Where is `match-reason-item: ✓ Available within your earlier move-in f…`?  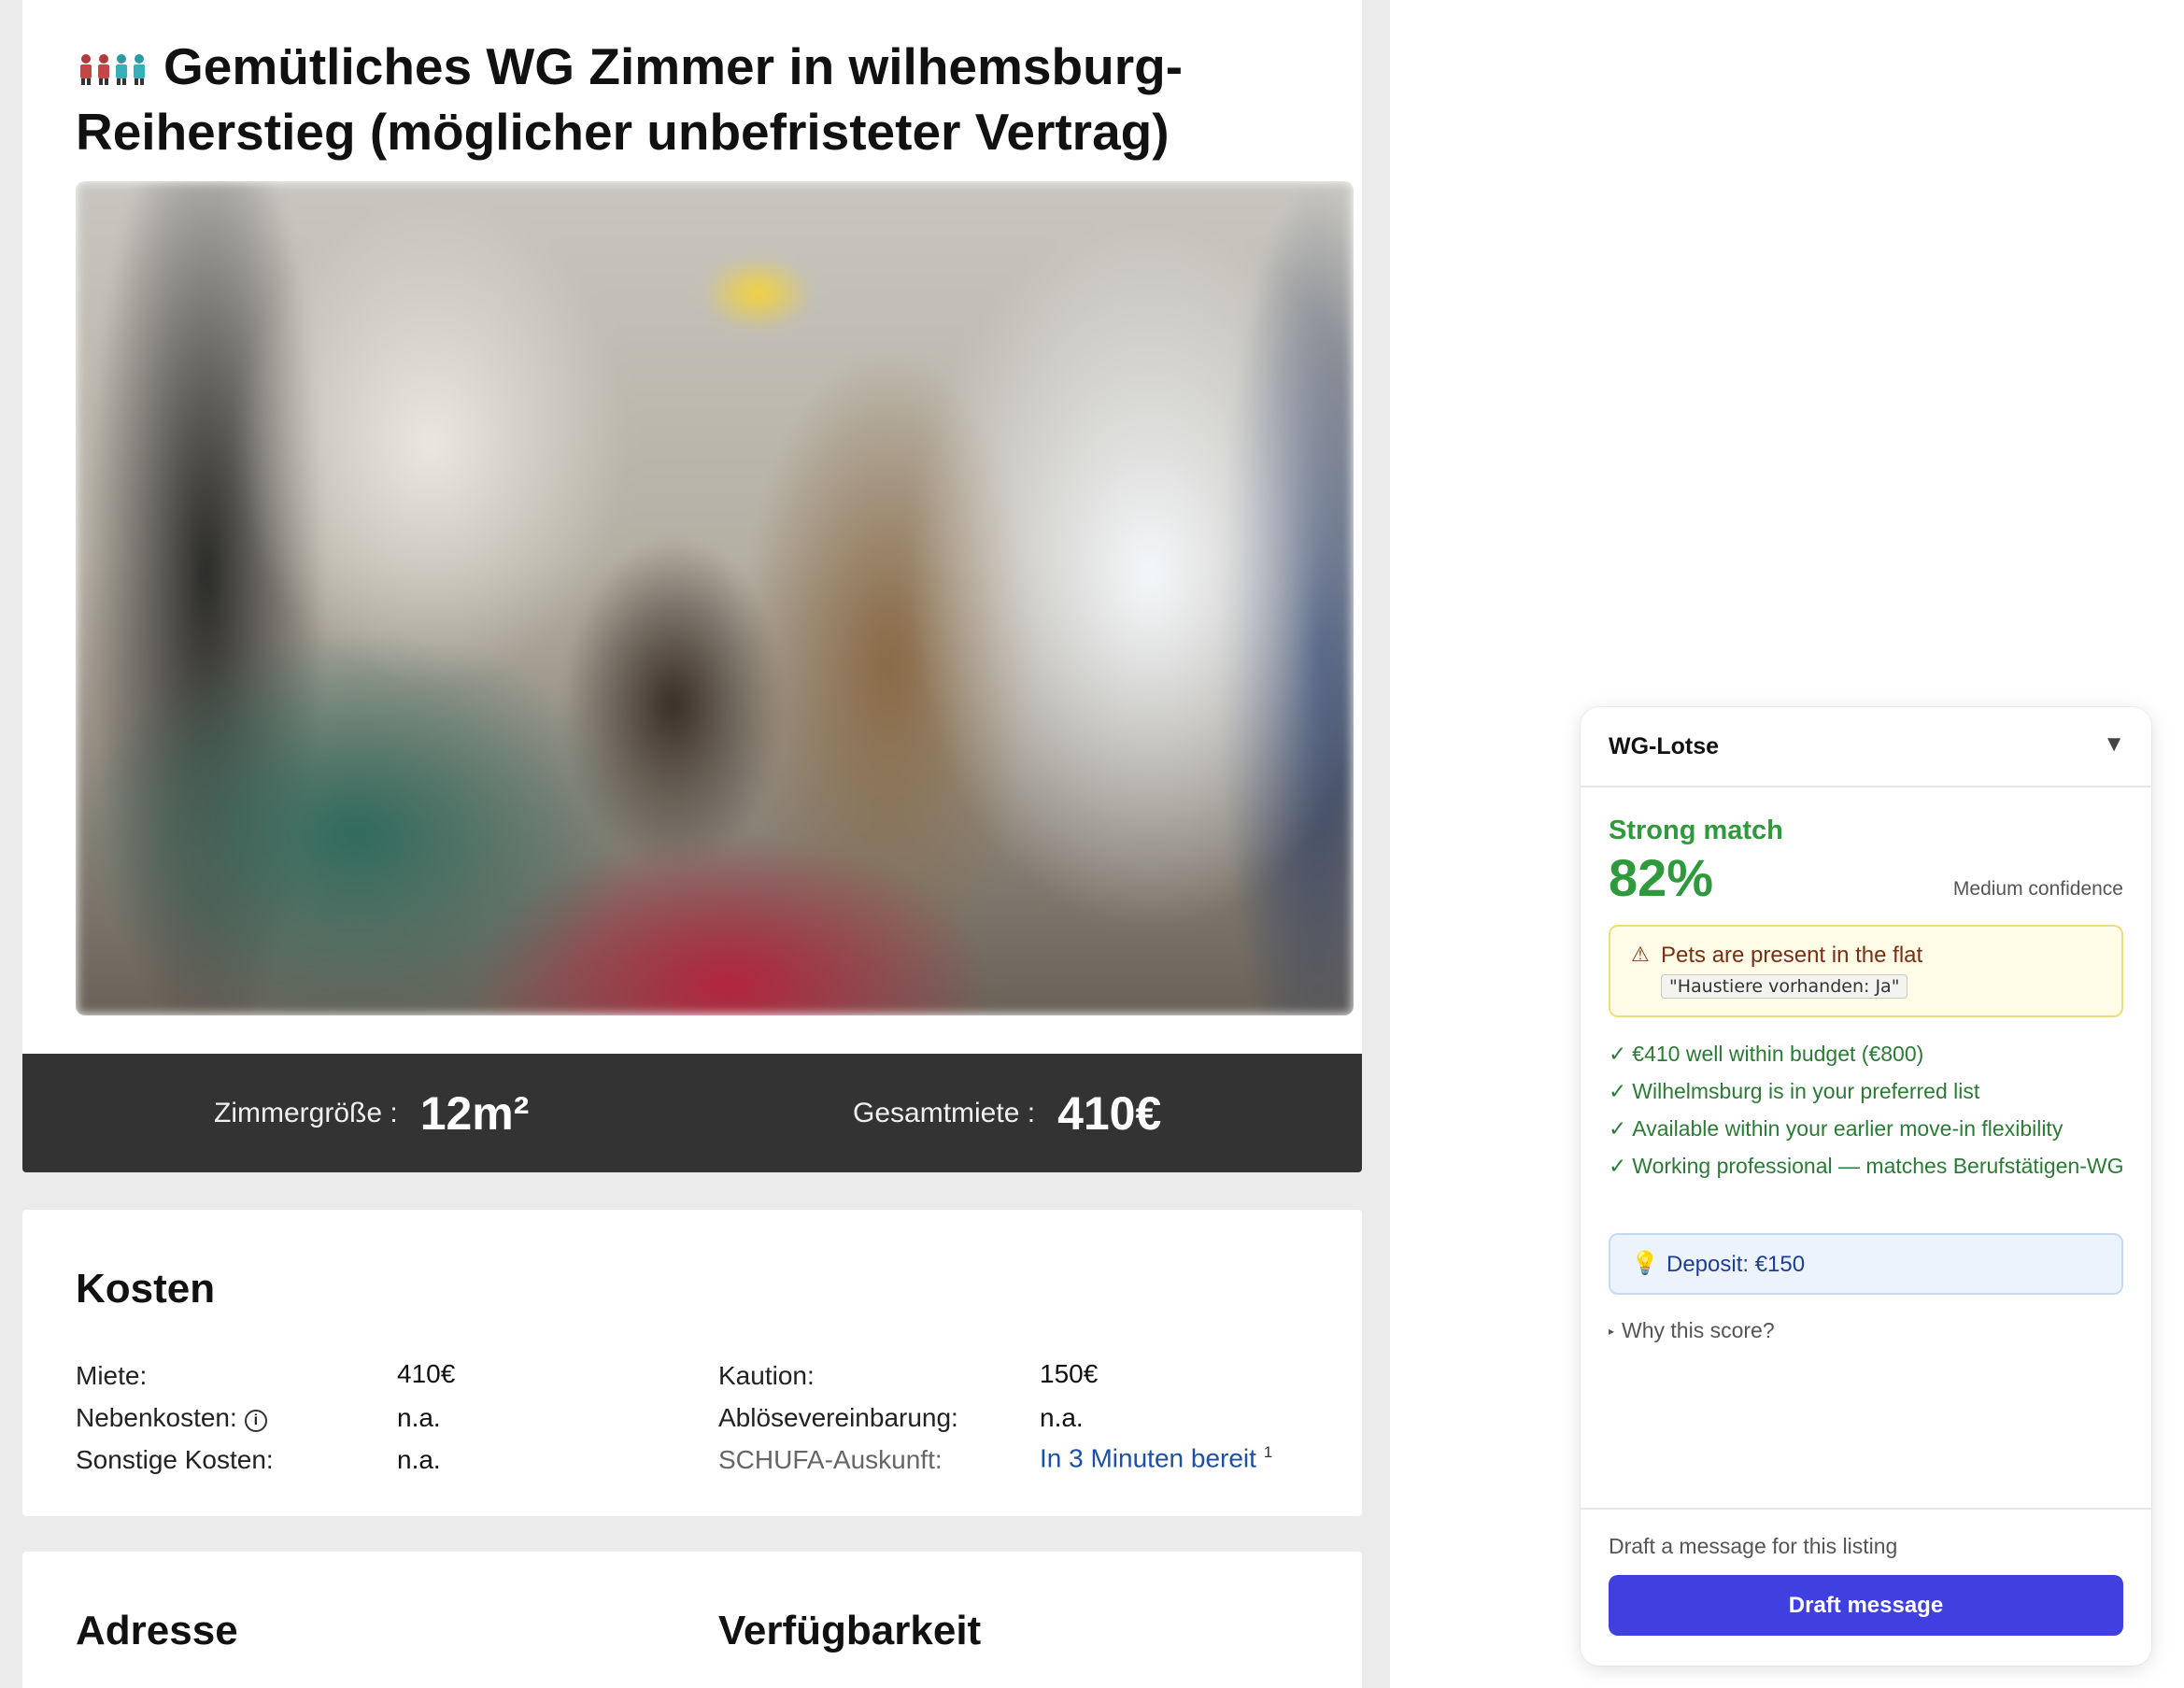
match-reason-item: ✓ Available within your earlier move-in f… is located at coordinates (1870, 1128).